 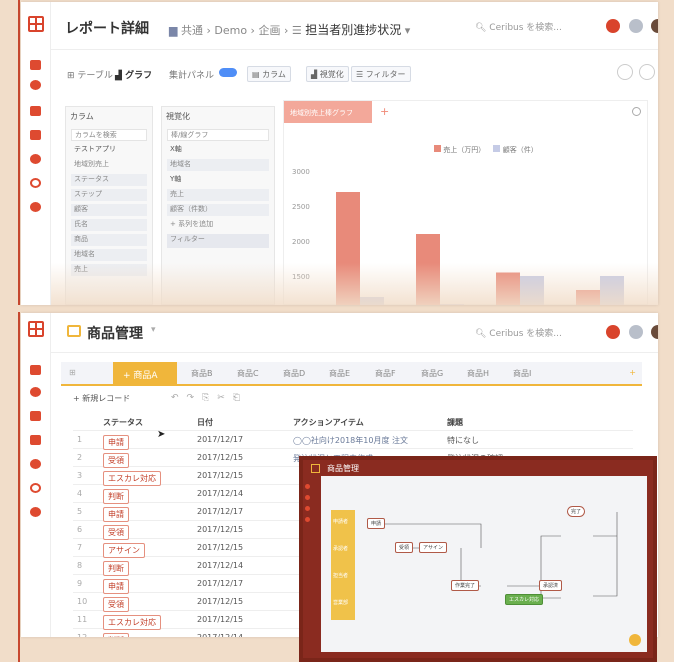 I want to click on avatar, so click(x=654, y=332).